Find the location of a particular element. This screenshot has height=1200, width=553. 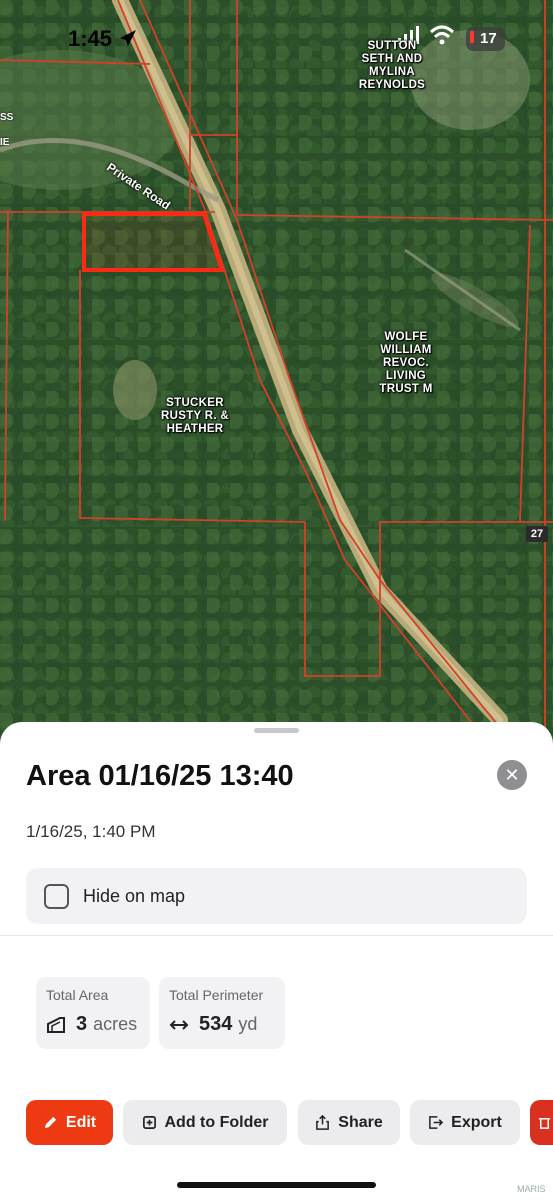

parcel-owner-label: STUCKER RUSTY R. & HEATHER is located at coordinates (195, 416).